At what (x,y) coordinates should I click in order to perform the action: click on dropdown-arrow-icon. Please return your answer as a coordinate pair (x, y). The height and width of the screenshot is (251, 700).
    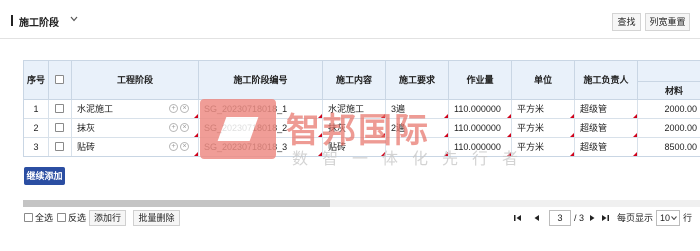
    Looking at the image, I should click on (674, 218).